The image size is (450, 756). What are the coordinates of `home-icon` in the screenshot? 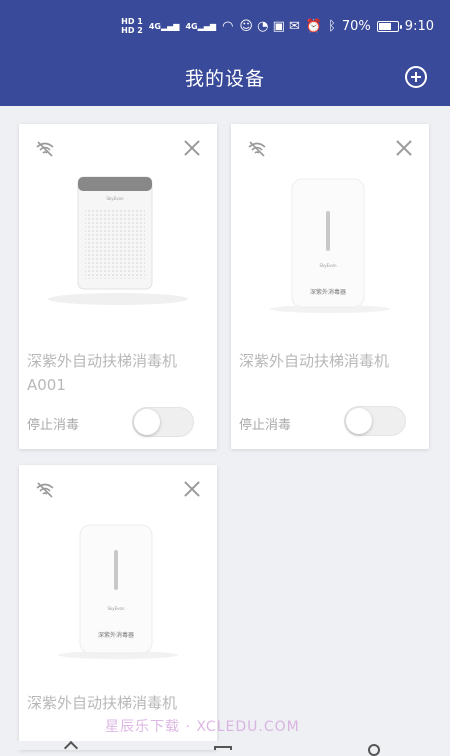 It's located at (223, 748).